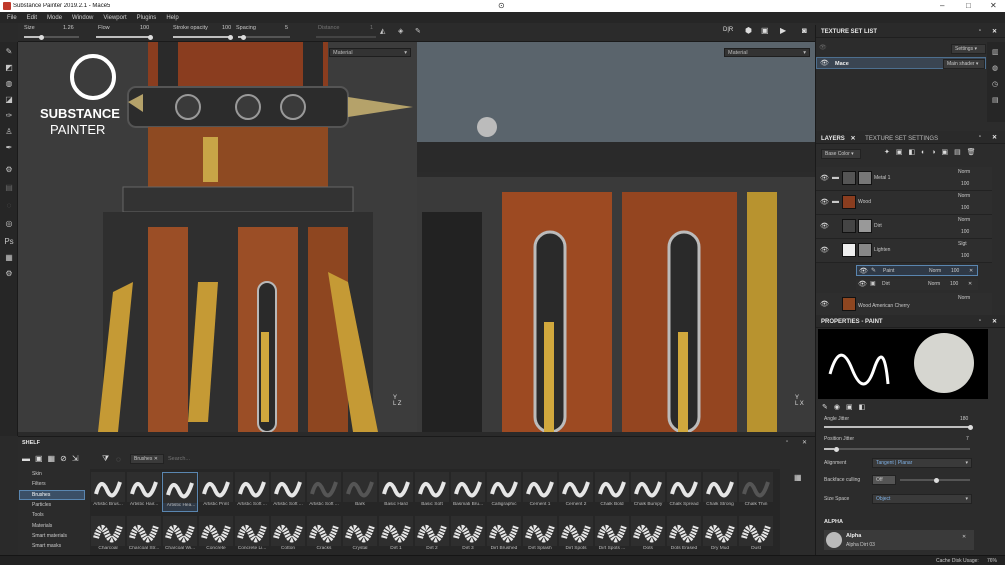 The image size is (1005, 565). I want to click on tool-icon-a: ◎, so click(9, 223).